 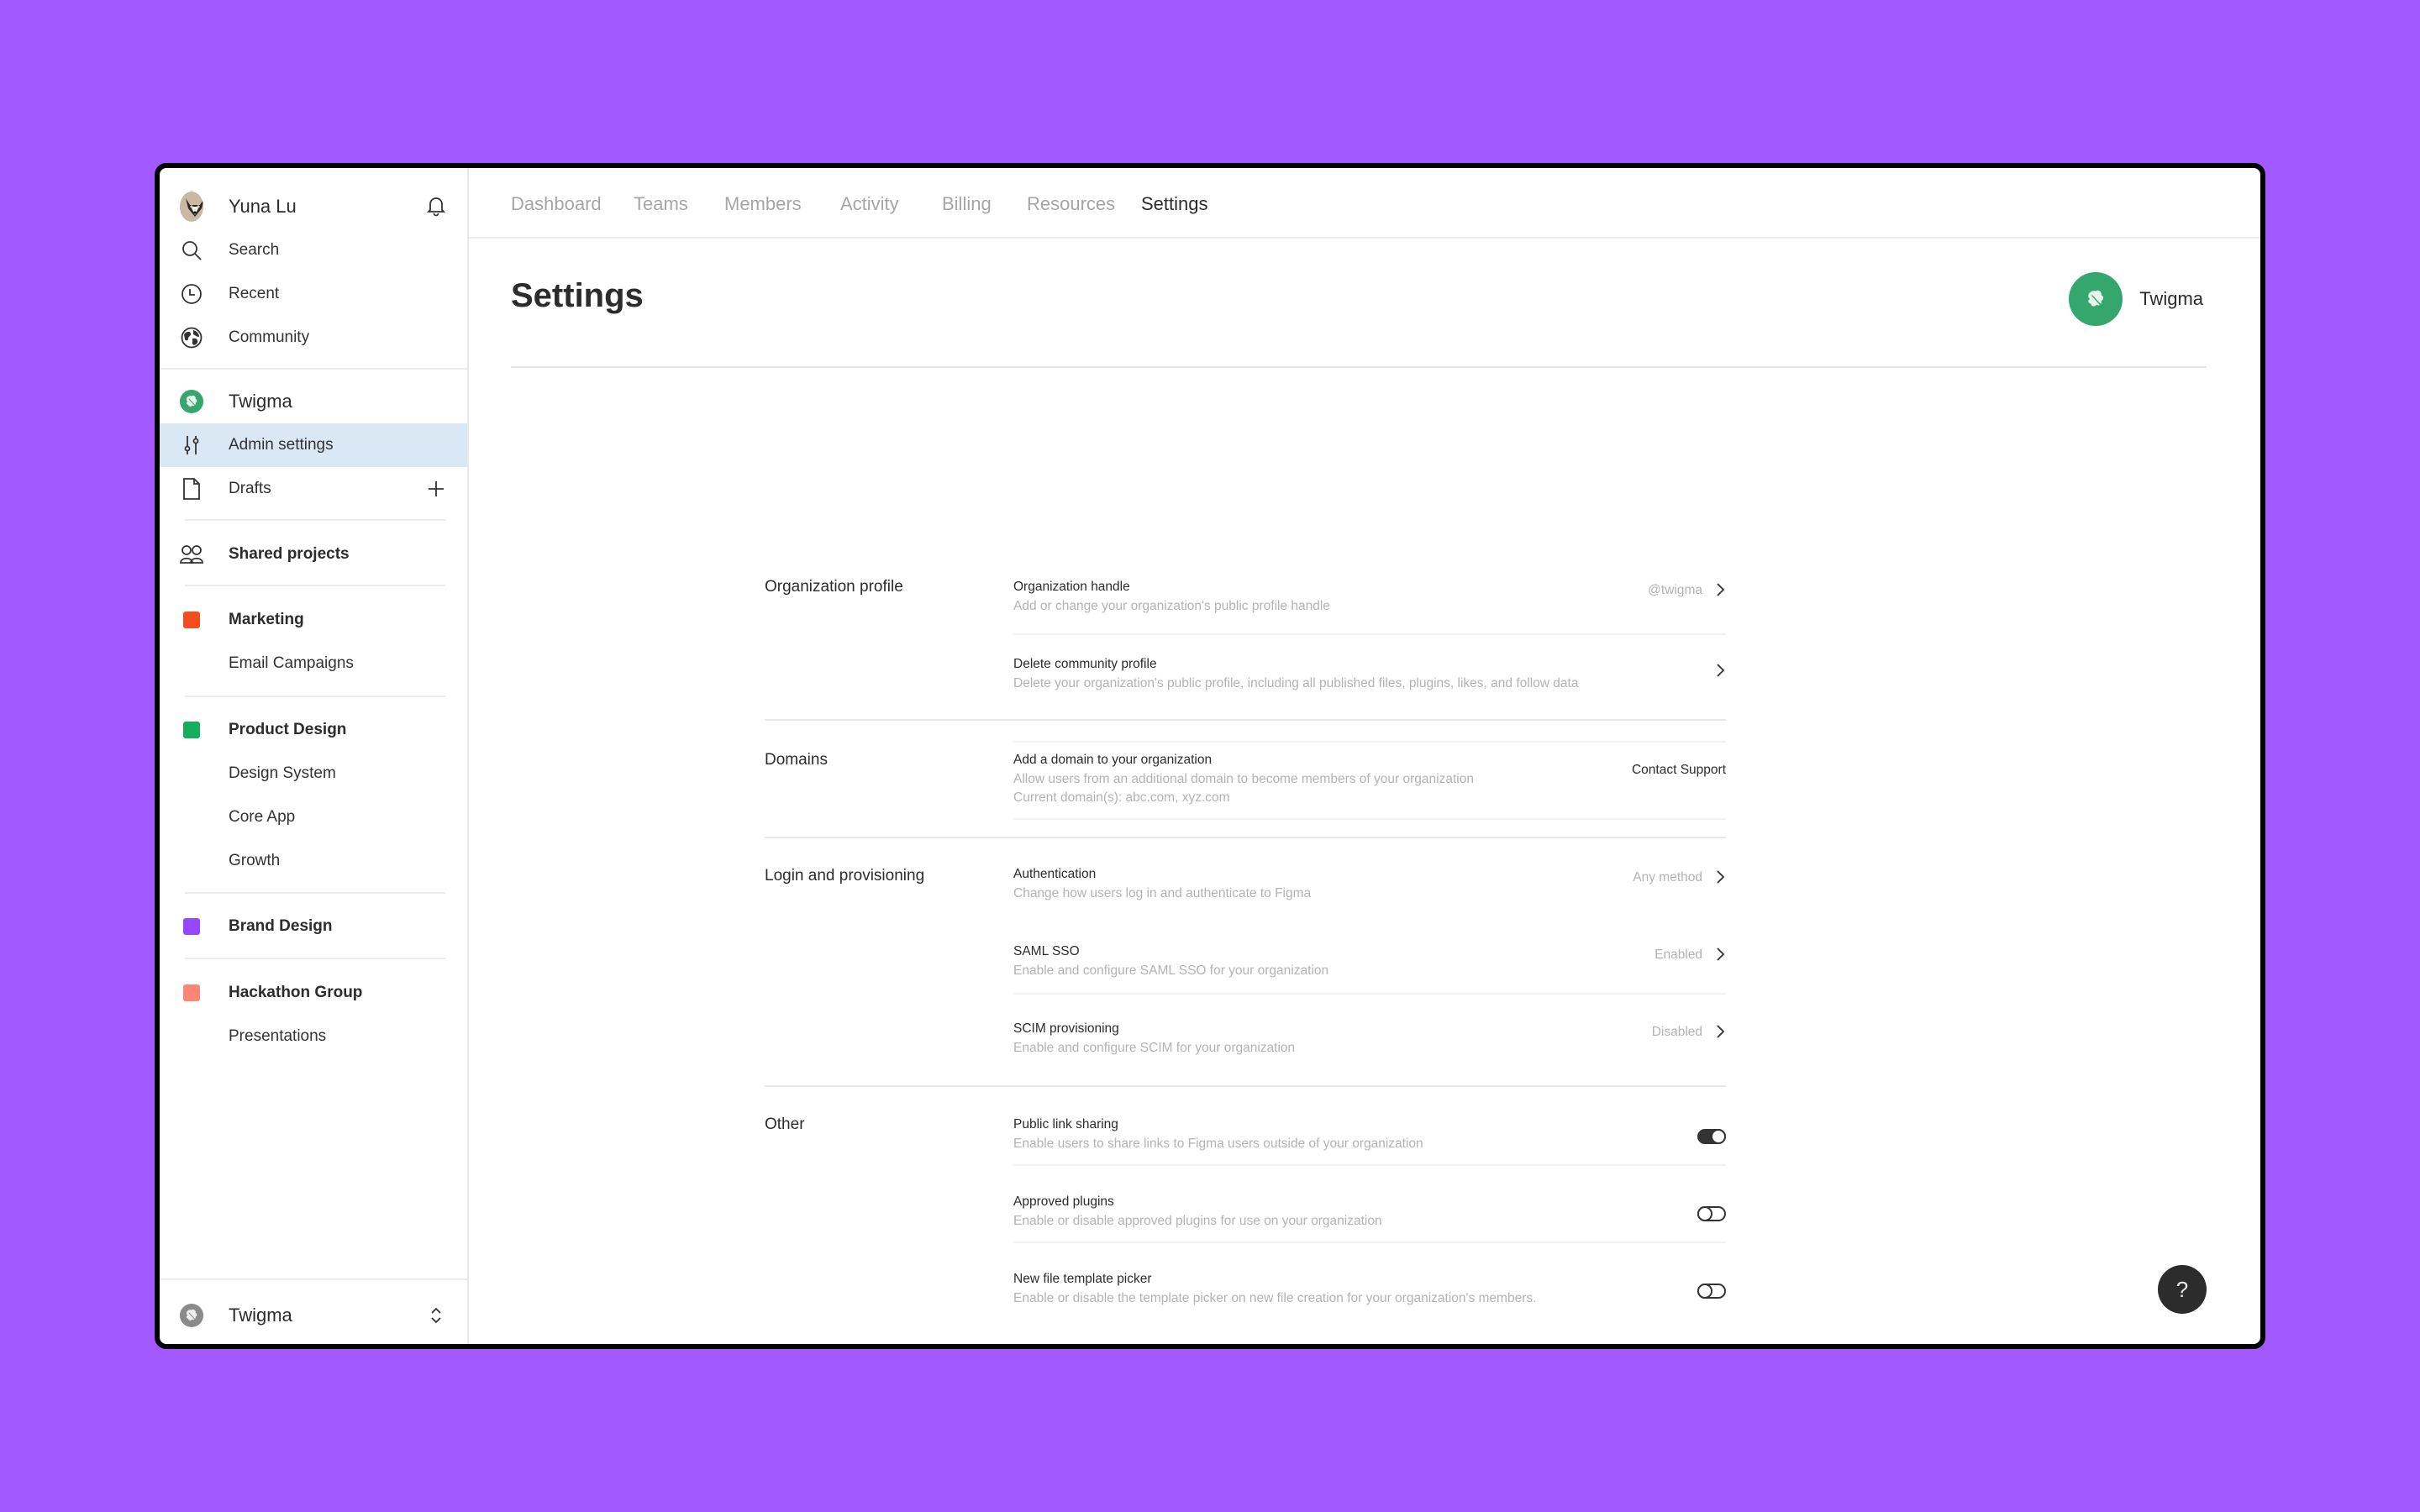 What do you see at coordinates (436, 1315) in the screenshot?
I see `chevron-up-down-icon` at bounding box center [436, 1315].